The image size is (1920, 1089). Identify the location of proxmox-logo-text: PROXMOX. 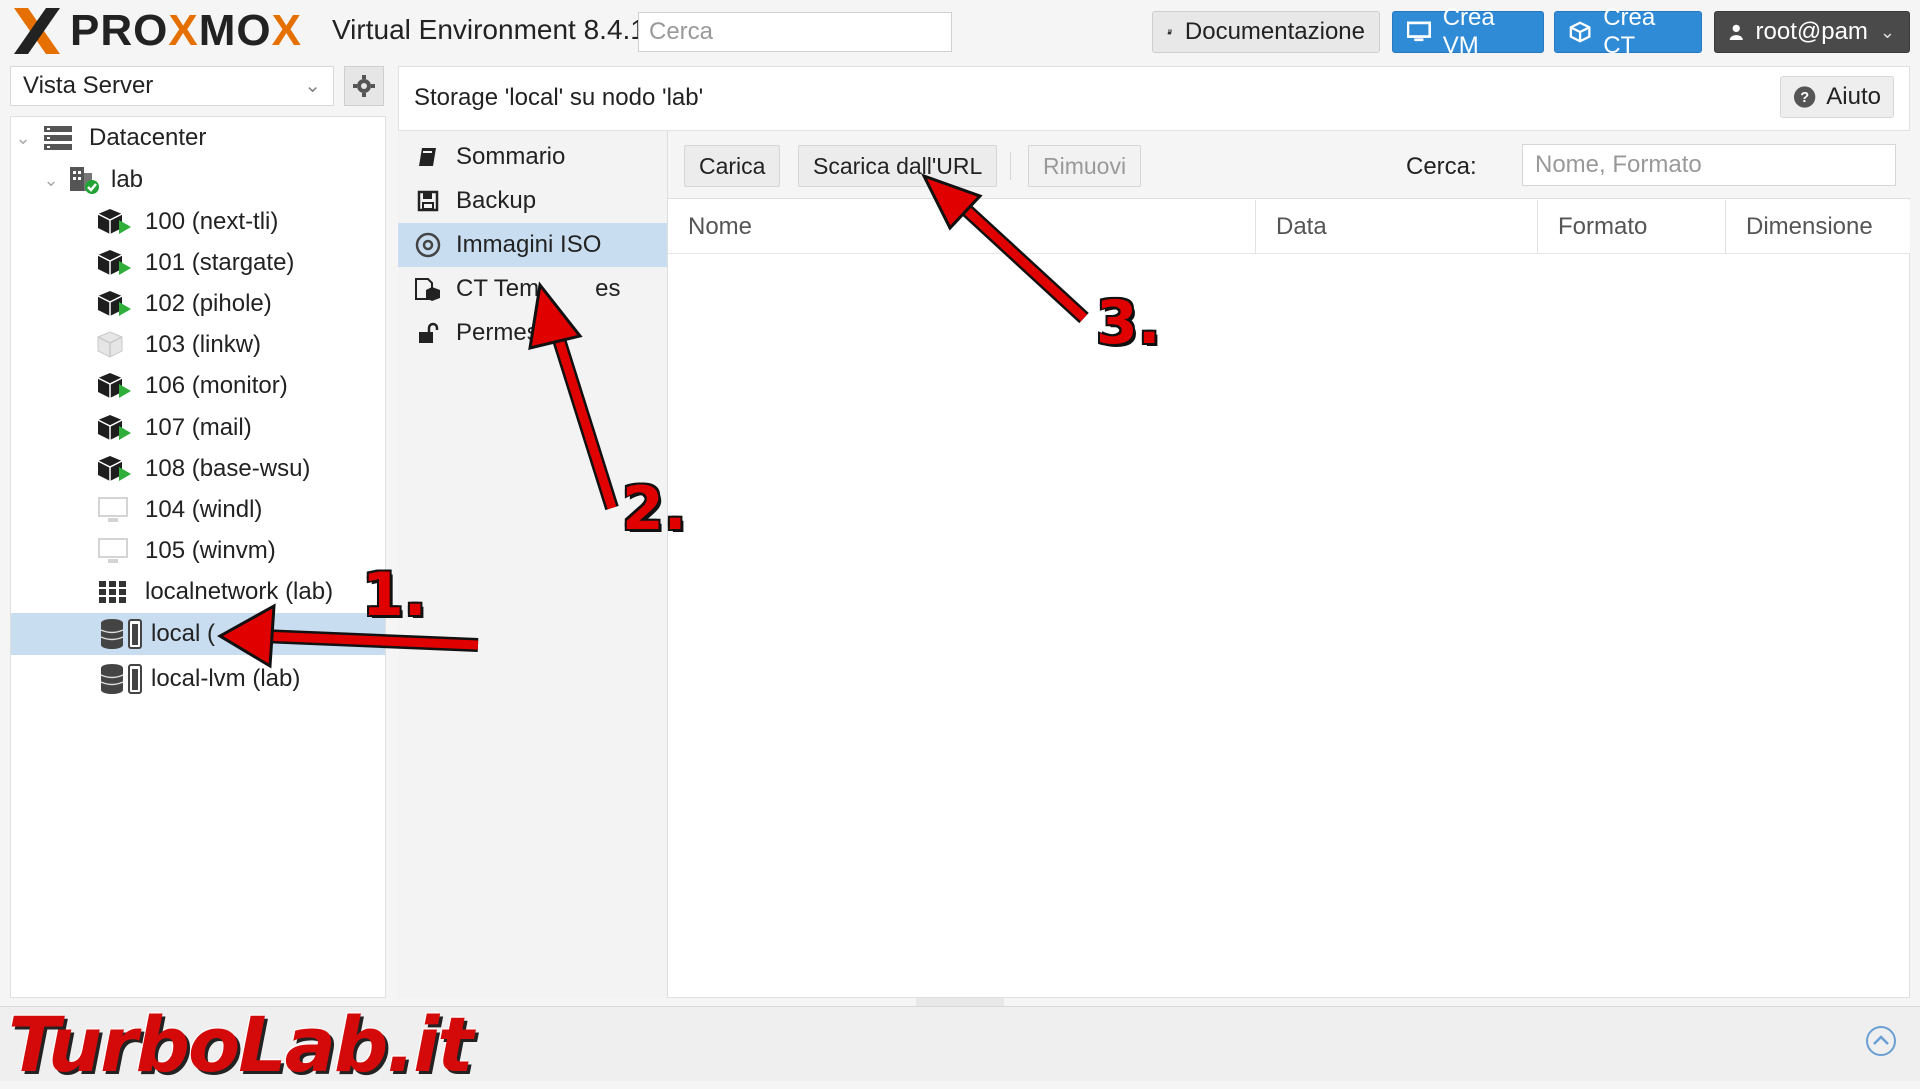
(186, 30).